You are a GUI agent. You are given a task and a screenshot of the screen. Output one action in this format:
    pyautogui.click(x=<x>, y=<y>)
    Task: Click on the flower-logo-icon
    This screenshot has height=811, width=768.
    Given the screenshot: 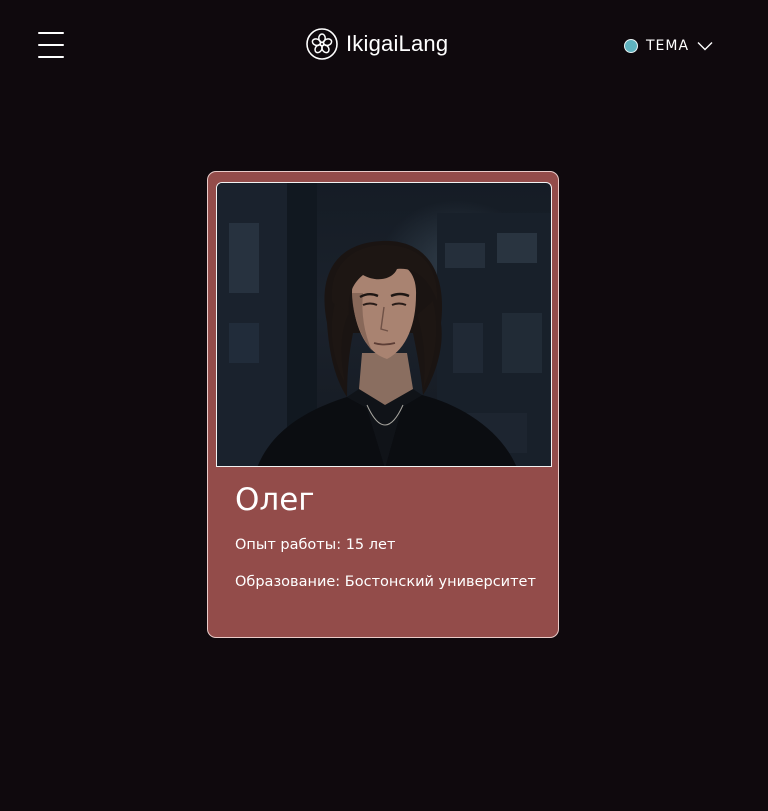 What is the action you would take?
    pyautogui.click(x=322, y=44)
    